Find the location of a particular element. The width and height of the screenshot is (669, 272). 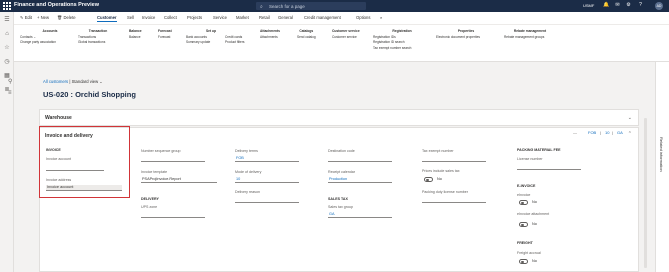

registration-ids-button: Registration IDs is located at coordinates (402, 37).